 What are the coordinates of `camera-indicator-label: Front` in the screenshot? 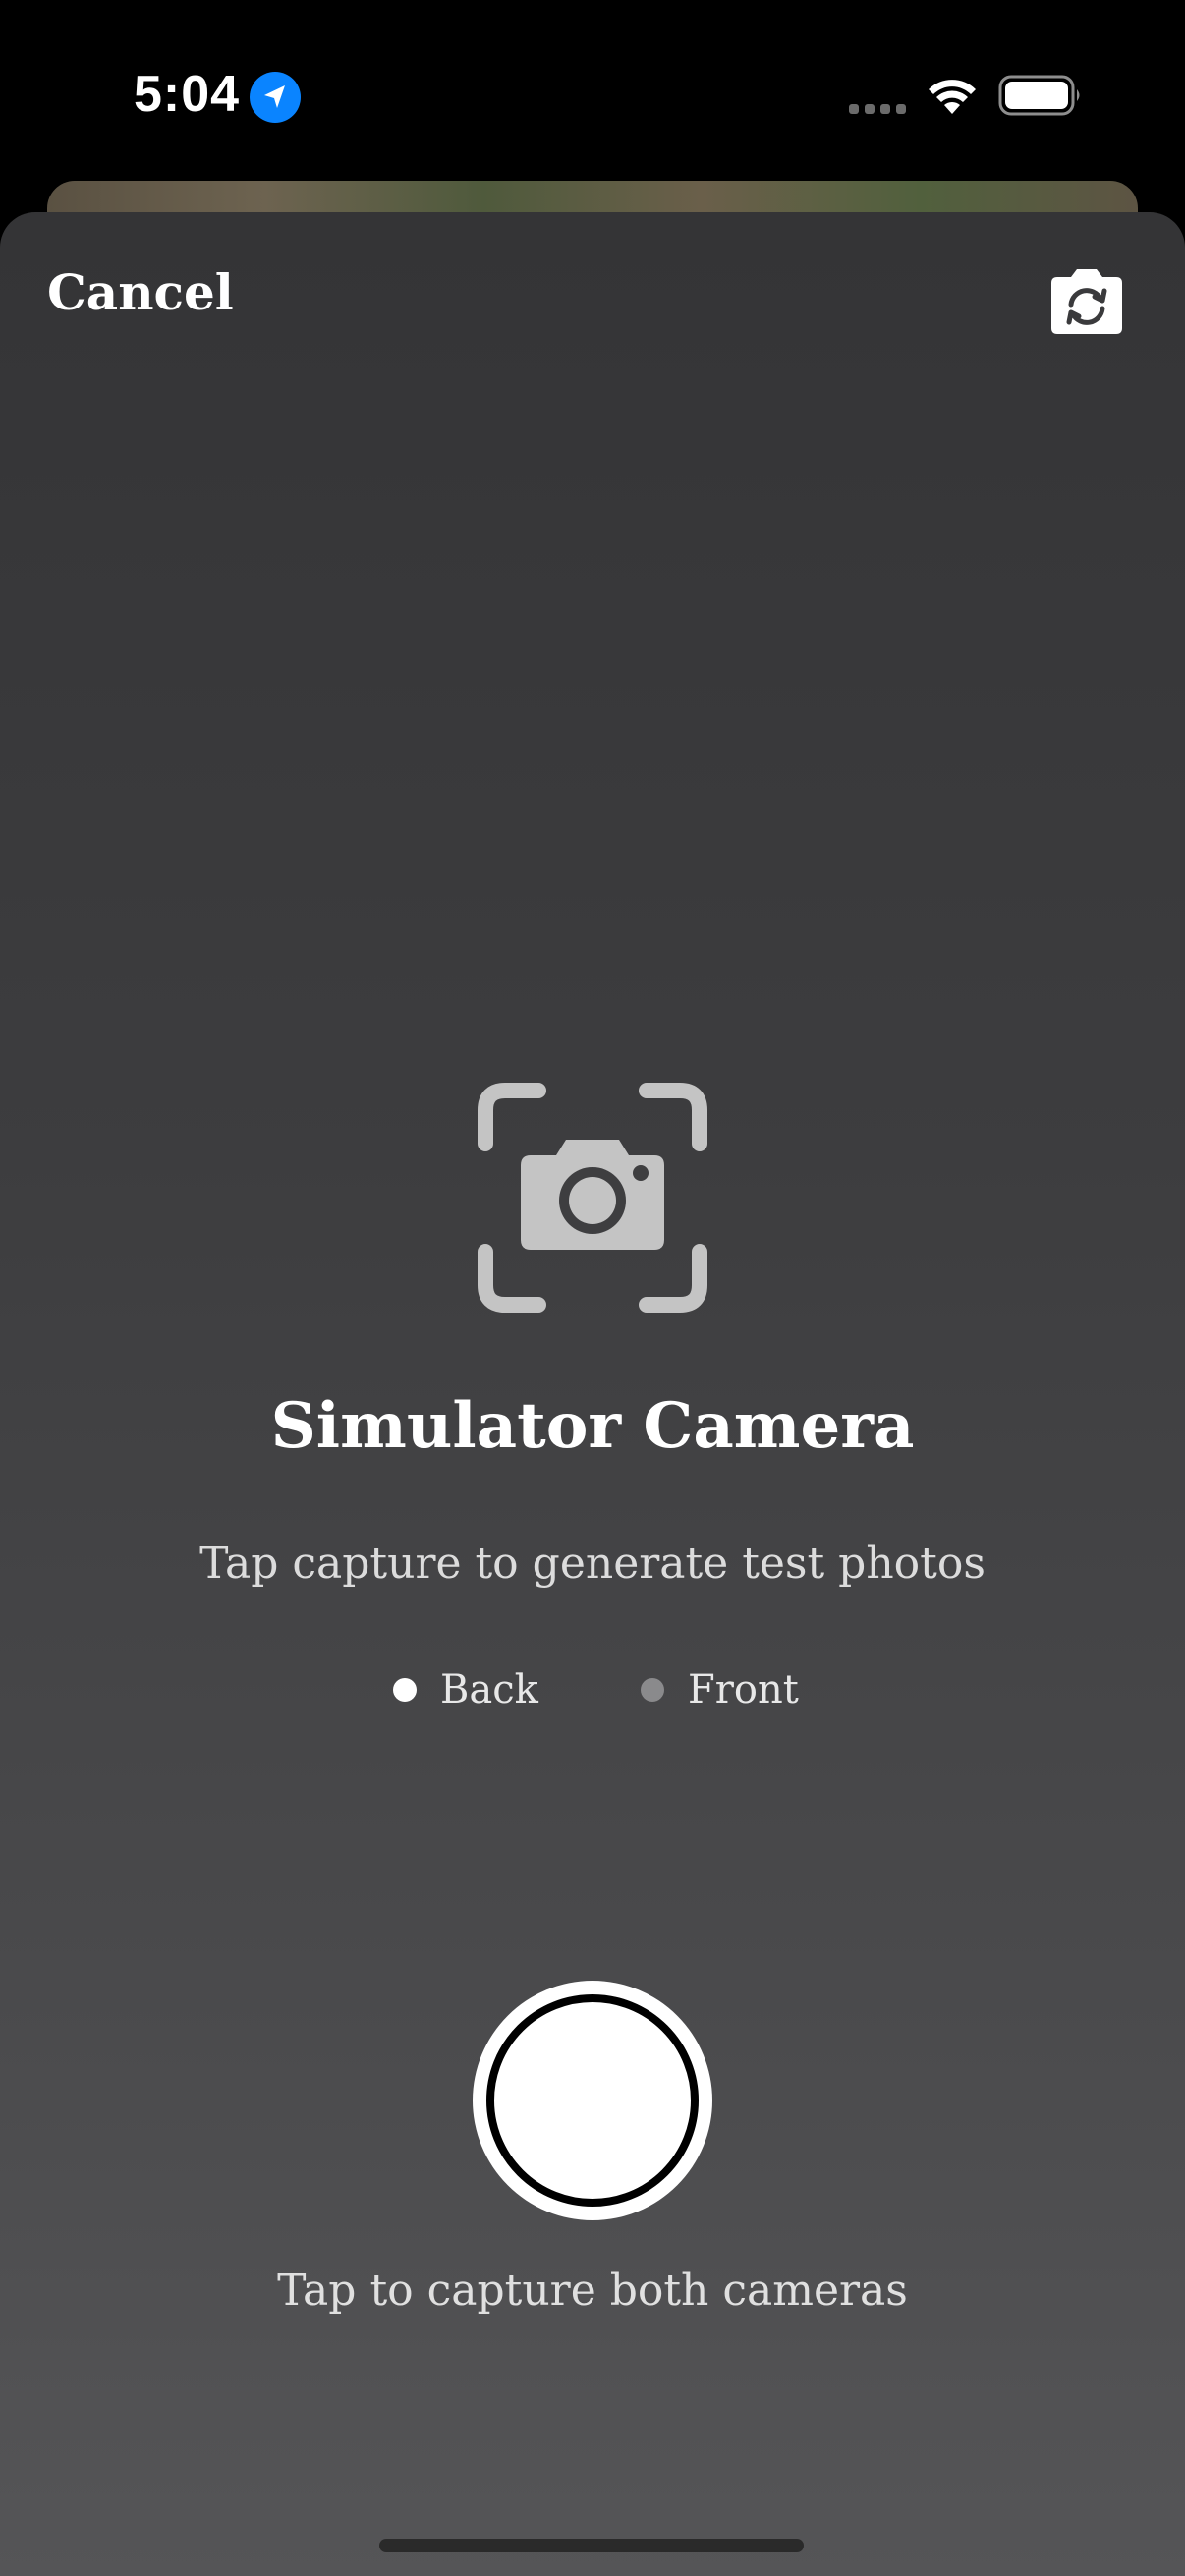 It's located at (744, 1689).